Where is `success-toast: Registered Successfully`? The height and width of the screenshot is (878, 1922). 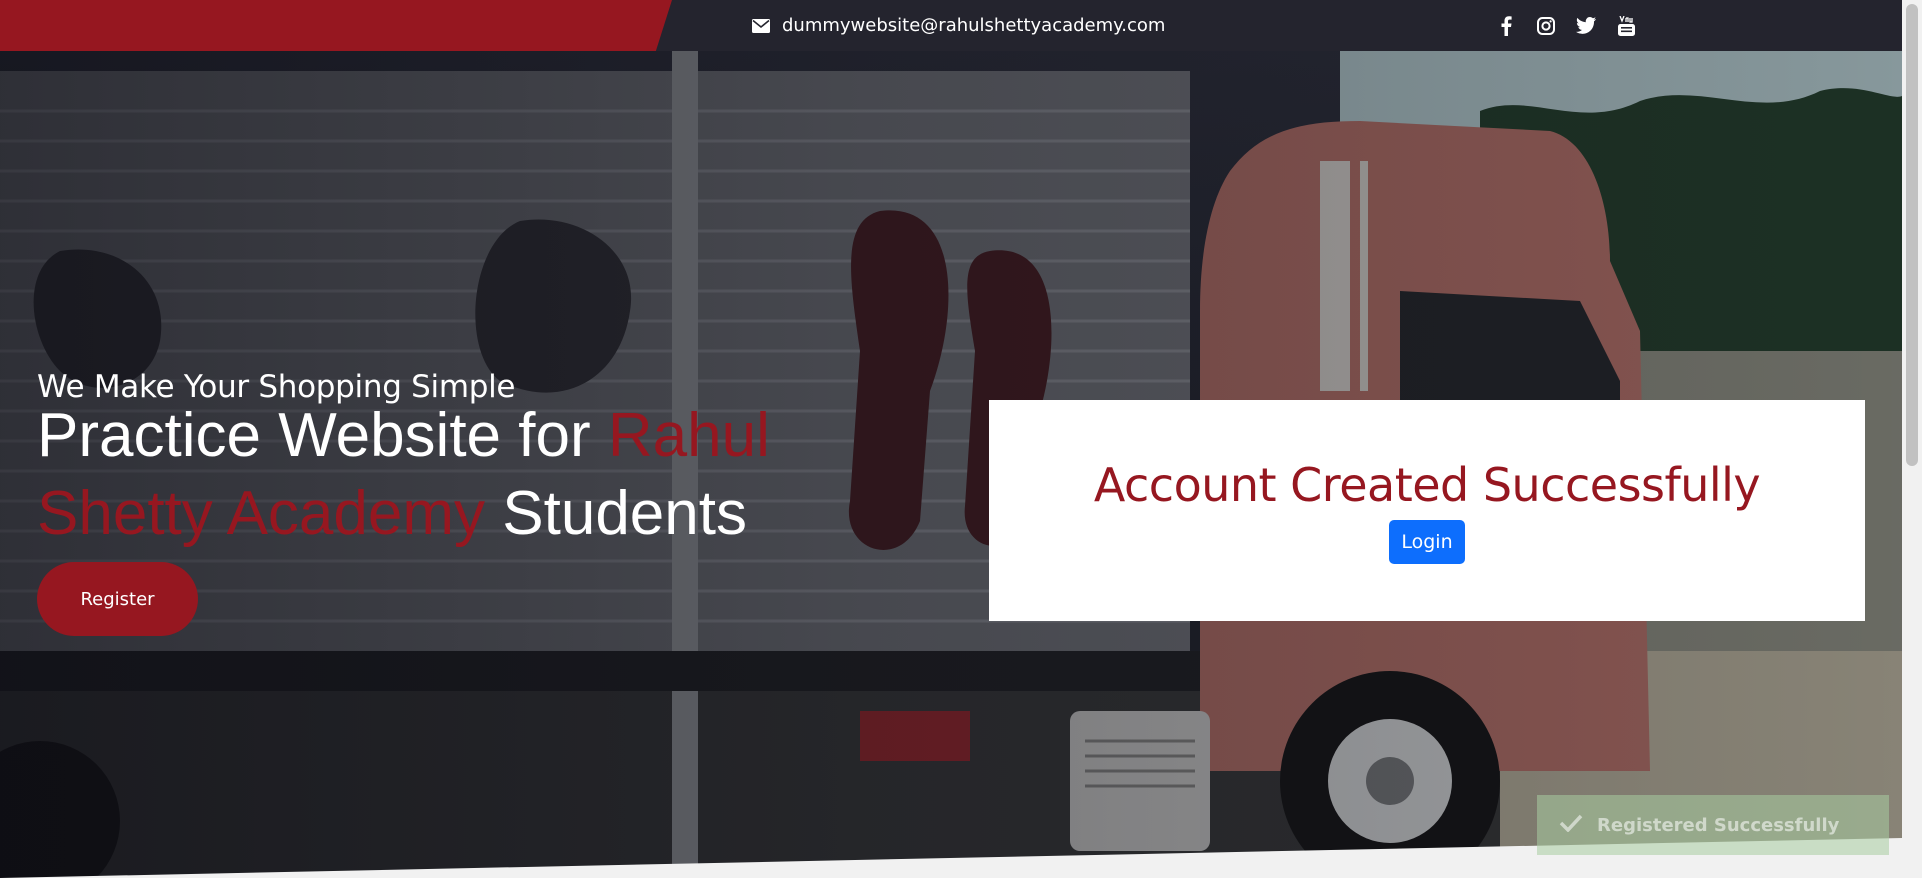 success-toast: Registered Successfully is located at coordinates (1713, 825).